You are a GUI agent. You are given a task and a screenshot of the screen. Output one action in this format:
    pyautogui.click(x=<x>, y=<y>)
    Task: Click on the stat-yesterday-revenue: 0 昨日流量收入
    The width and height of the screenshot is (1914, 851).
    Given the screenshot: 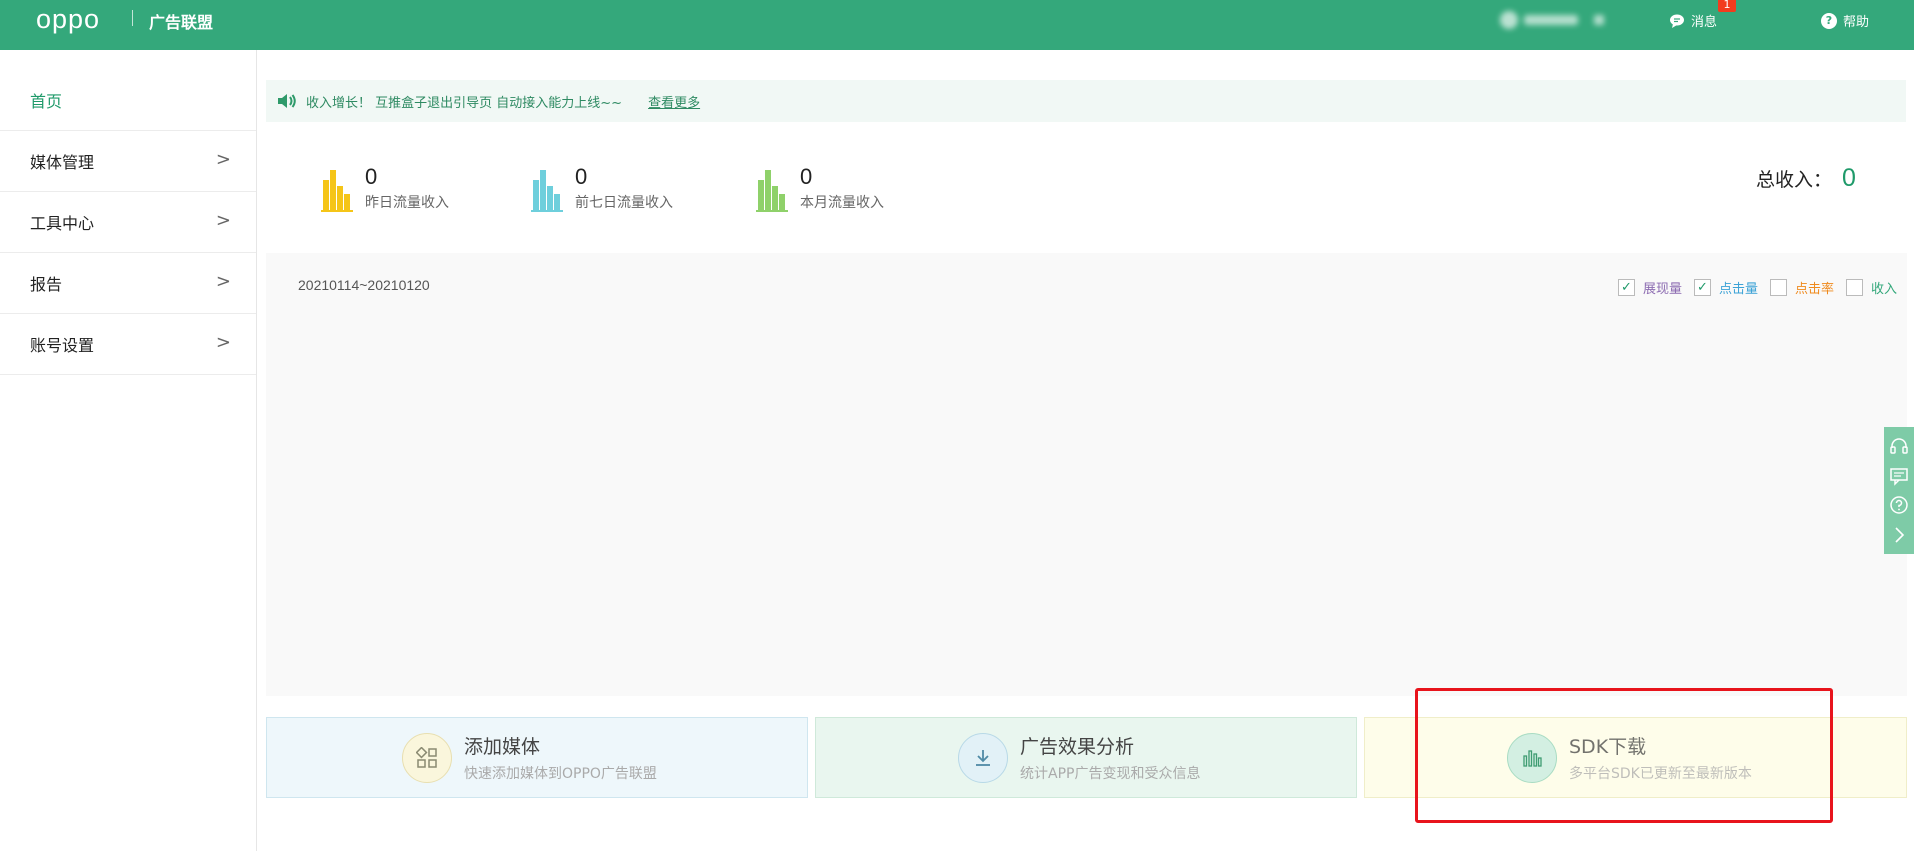 What is the action you would take?
    pyautogui.click(x=385, y=188)
    